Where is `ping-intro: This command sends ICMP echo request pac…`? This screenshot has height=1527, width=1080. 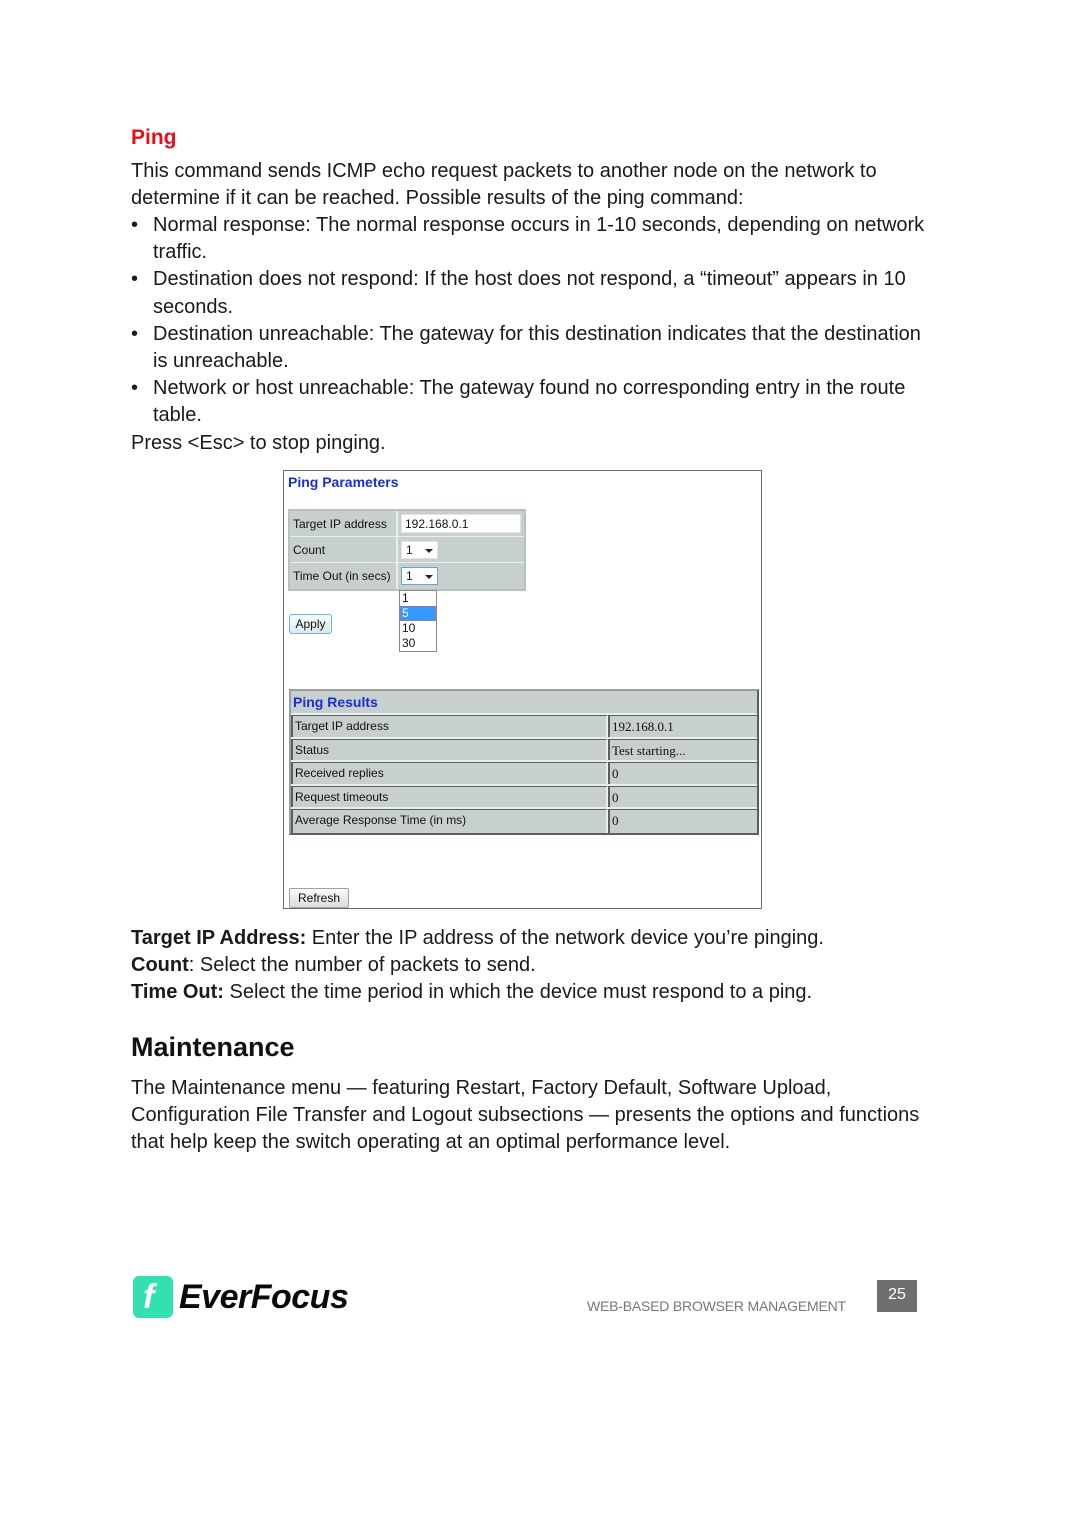 ping-intro: This command sends ICMP echo request pac… is located at coordinates (504, 185).